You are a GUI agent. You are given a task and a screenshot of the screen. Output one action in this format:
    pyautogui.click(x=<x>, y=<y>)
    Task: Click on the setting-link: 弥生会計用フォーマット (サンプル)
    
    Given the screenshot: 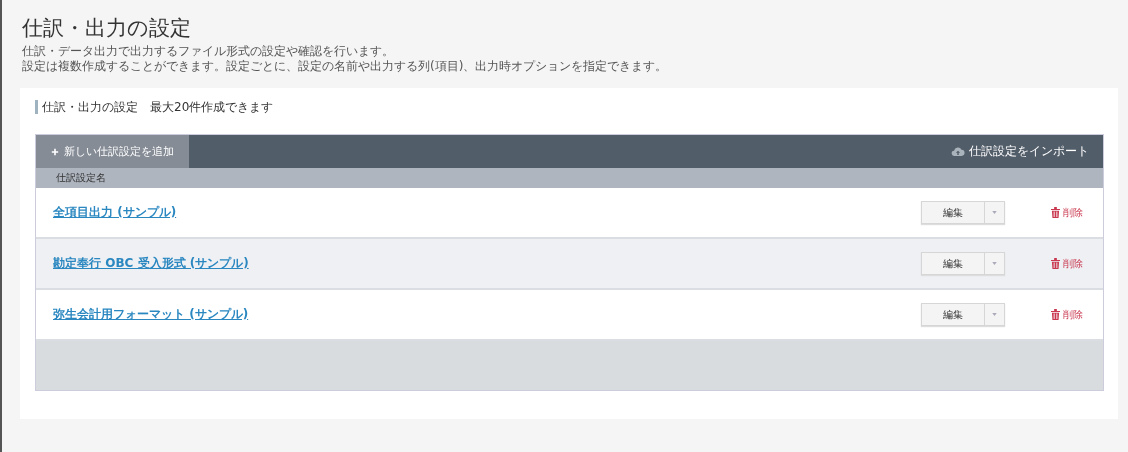 What is the action you would take?
    pyautogui.click(x=487, y=314)
    